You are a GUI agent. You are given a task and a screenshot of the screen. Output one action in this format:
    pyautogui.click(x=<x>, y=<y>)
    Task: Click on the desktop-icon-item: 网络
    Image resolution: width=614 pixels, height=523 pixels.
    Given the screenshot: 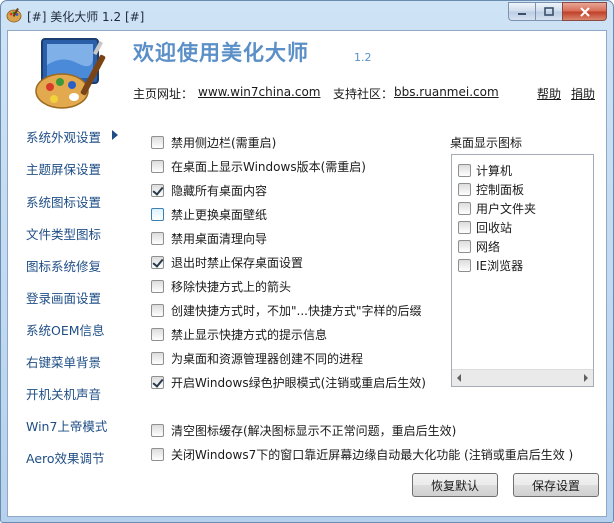 What is the action you would take?
    pyautogui.click(x=479, y=246)
    